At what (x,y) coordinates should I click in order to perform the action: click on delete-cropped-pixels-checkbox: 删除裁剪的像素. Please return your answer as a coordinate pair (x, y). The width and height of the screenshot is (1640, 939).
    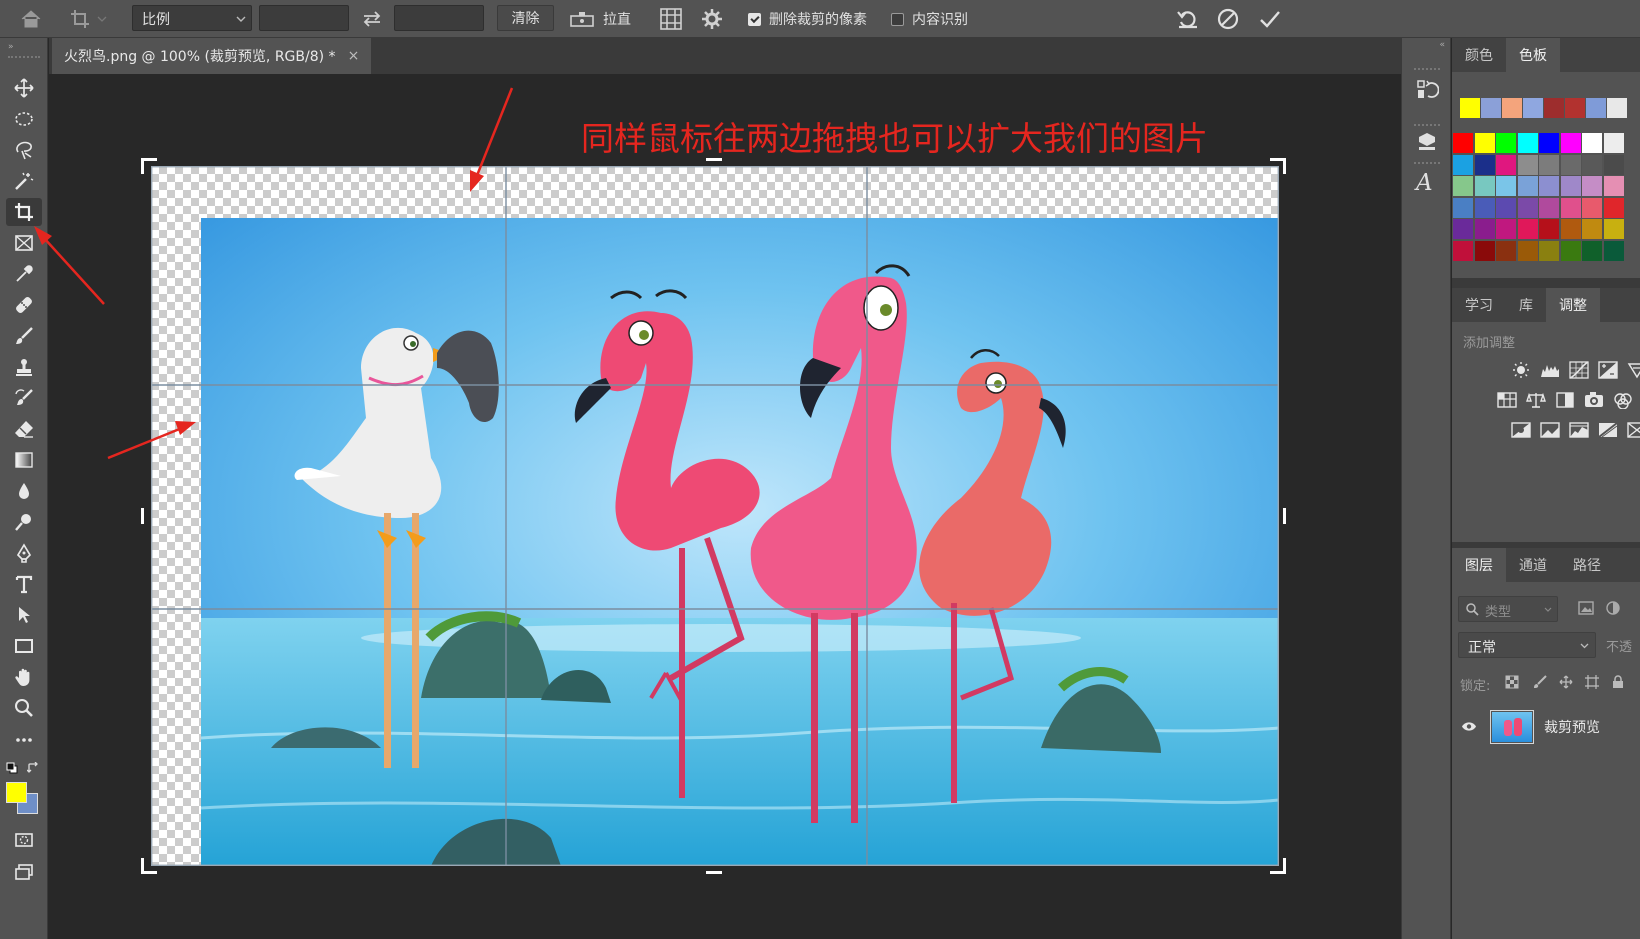
    Looking at the image, I should click on (807, 19).